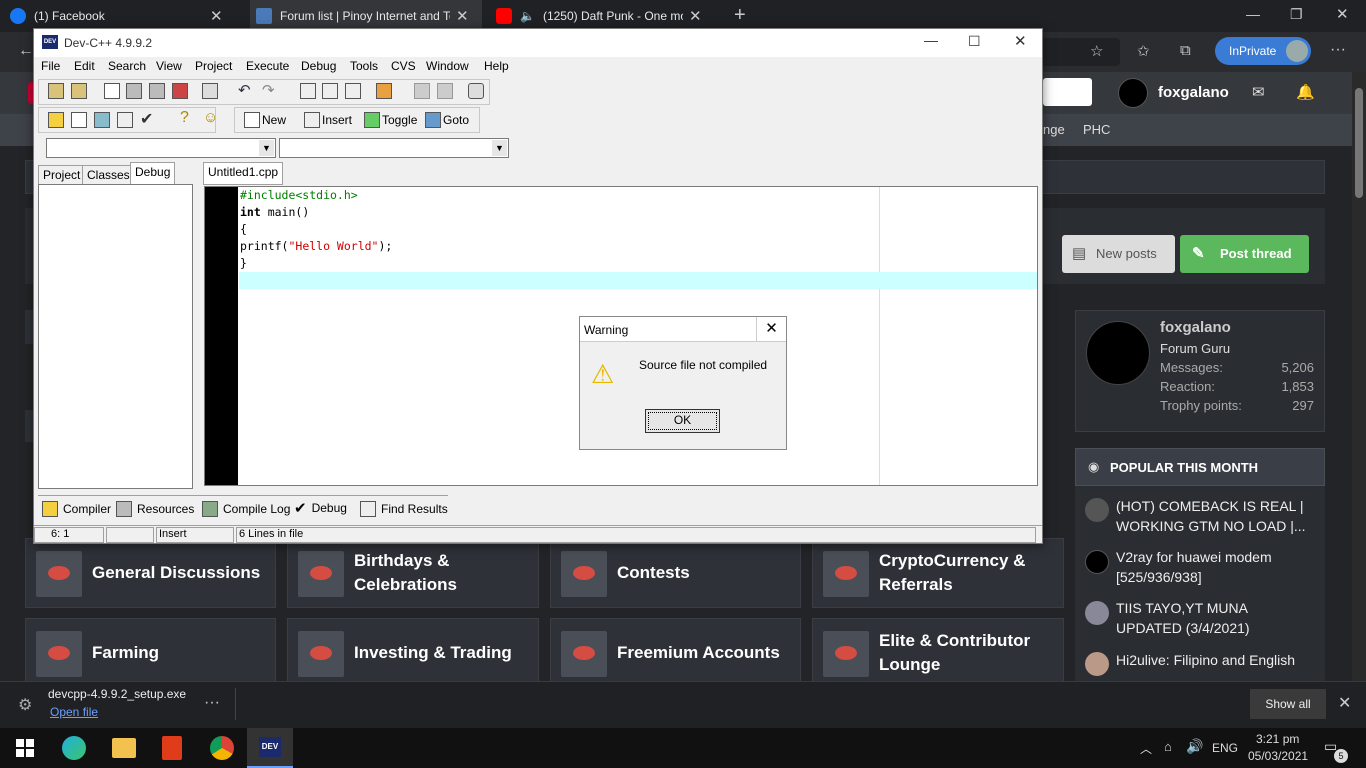  Describe the element at coordinates (403, 66) in the screenshot. I see `menu-cvs: CVS` at that location.